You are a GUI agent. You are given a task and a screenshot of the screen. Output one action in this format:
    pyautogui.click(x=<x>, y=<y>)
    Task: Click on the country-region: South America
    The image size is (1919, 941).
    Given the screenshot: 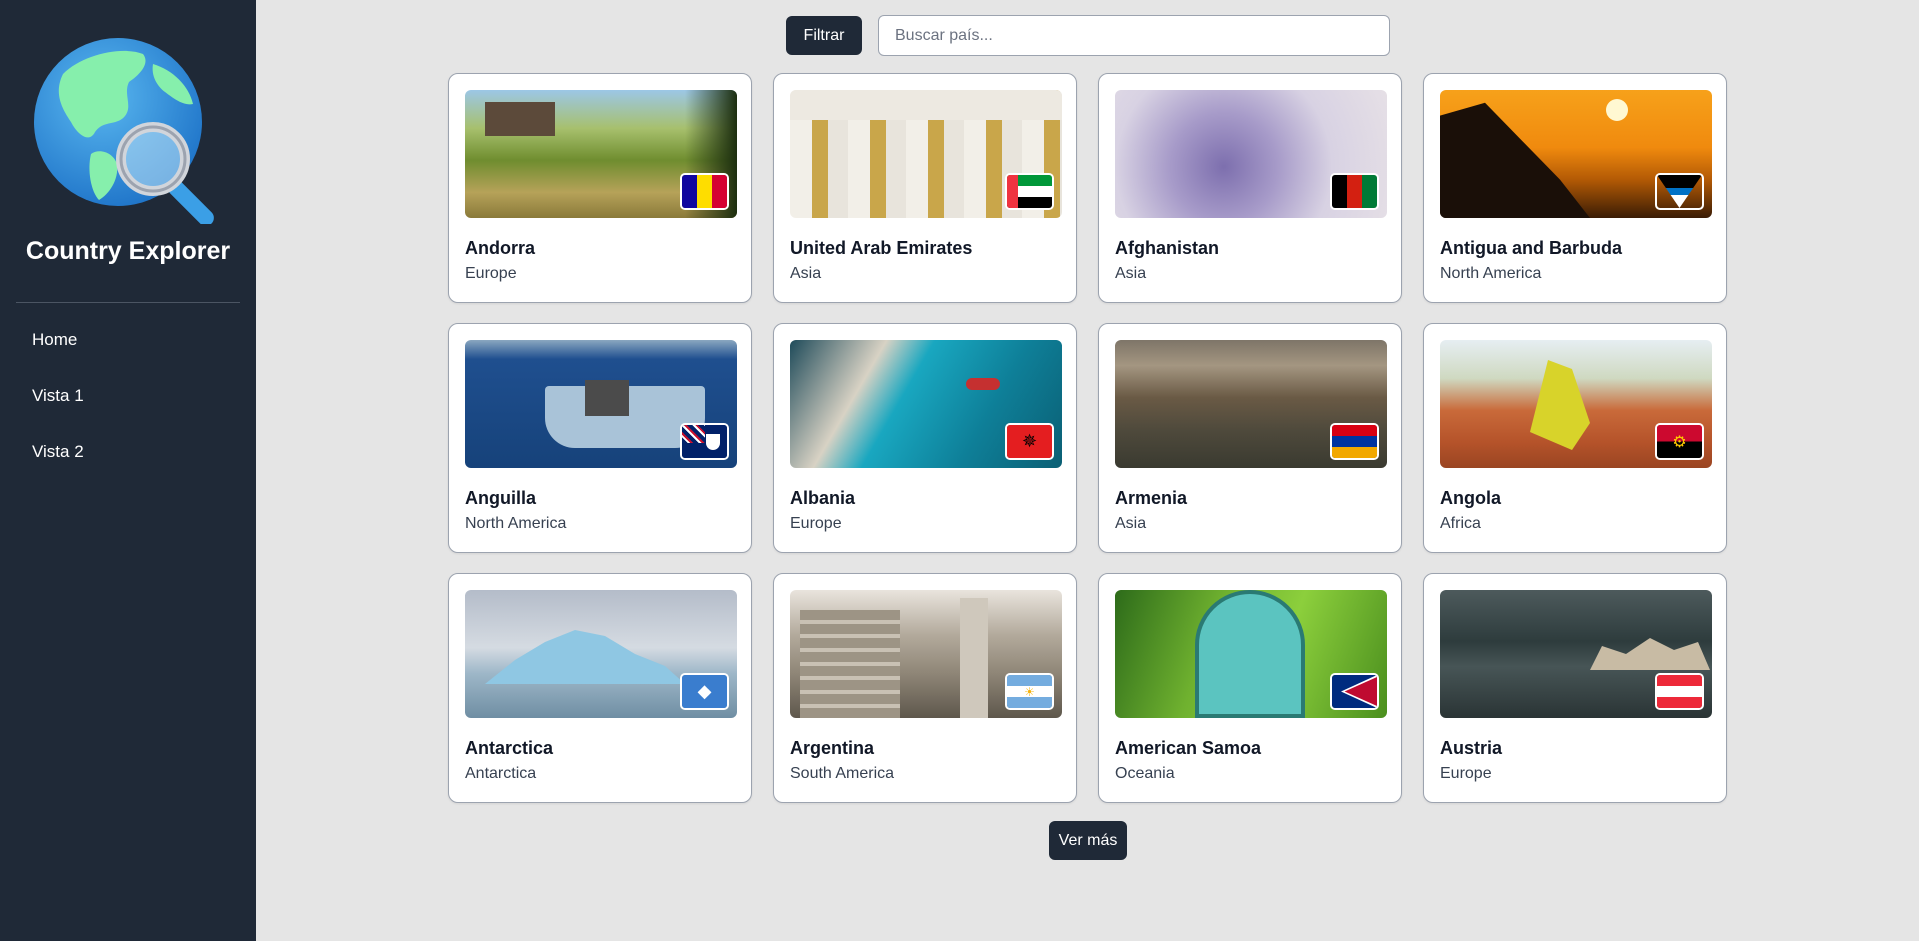 What is the action you would take?
    pyautogui.click(x=842, y=773)
    